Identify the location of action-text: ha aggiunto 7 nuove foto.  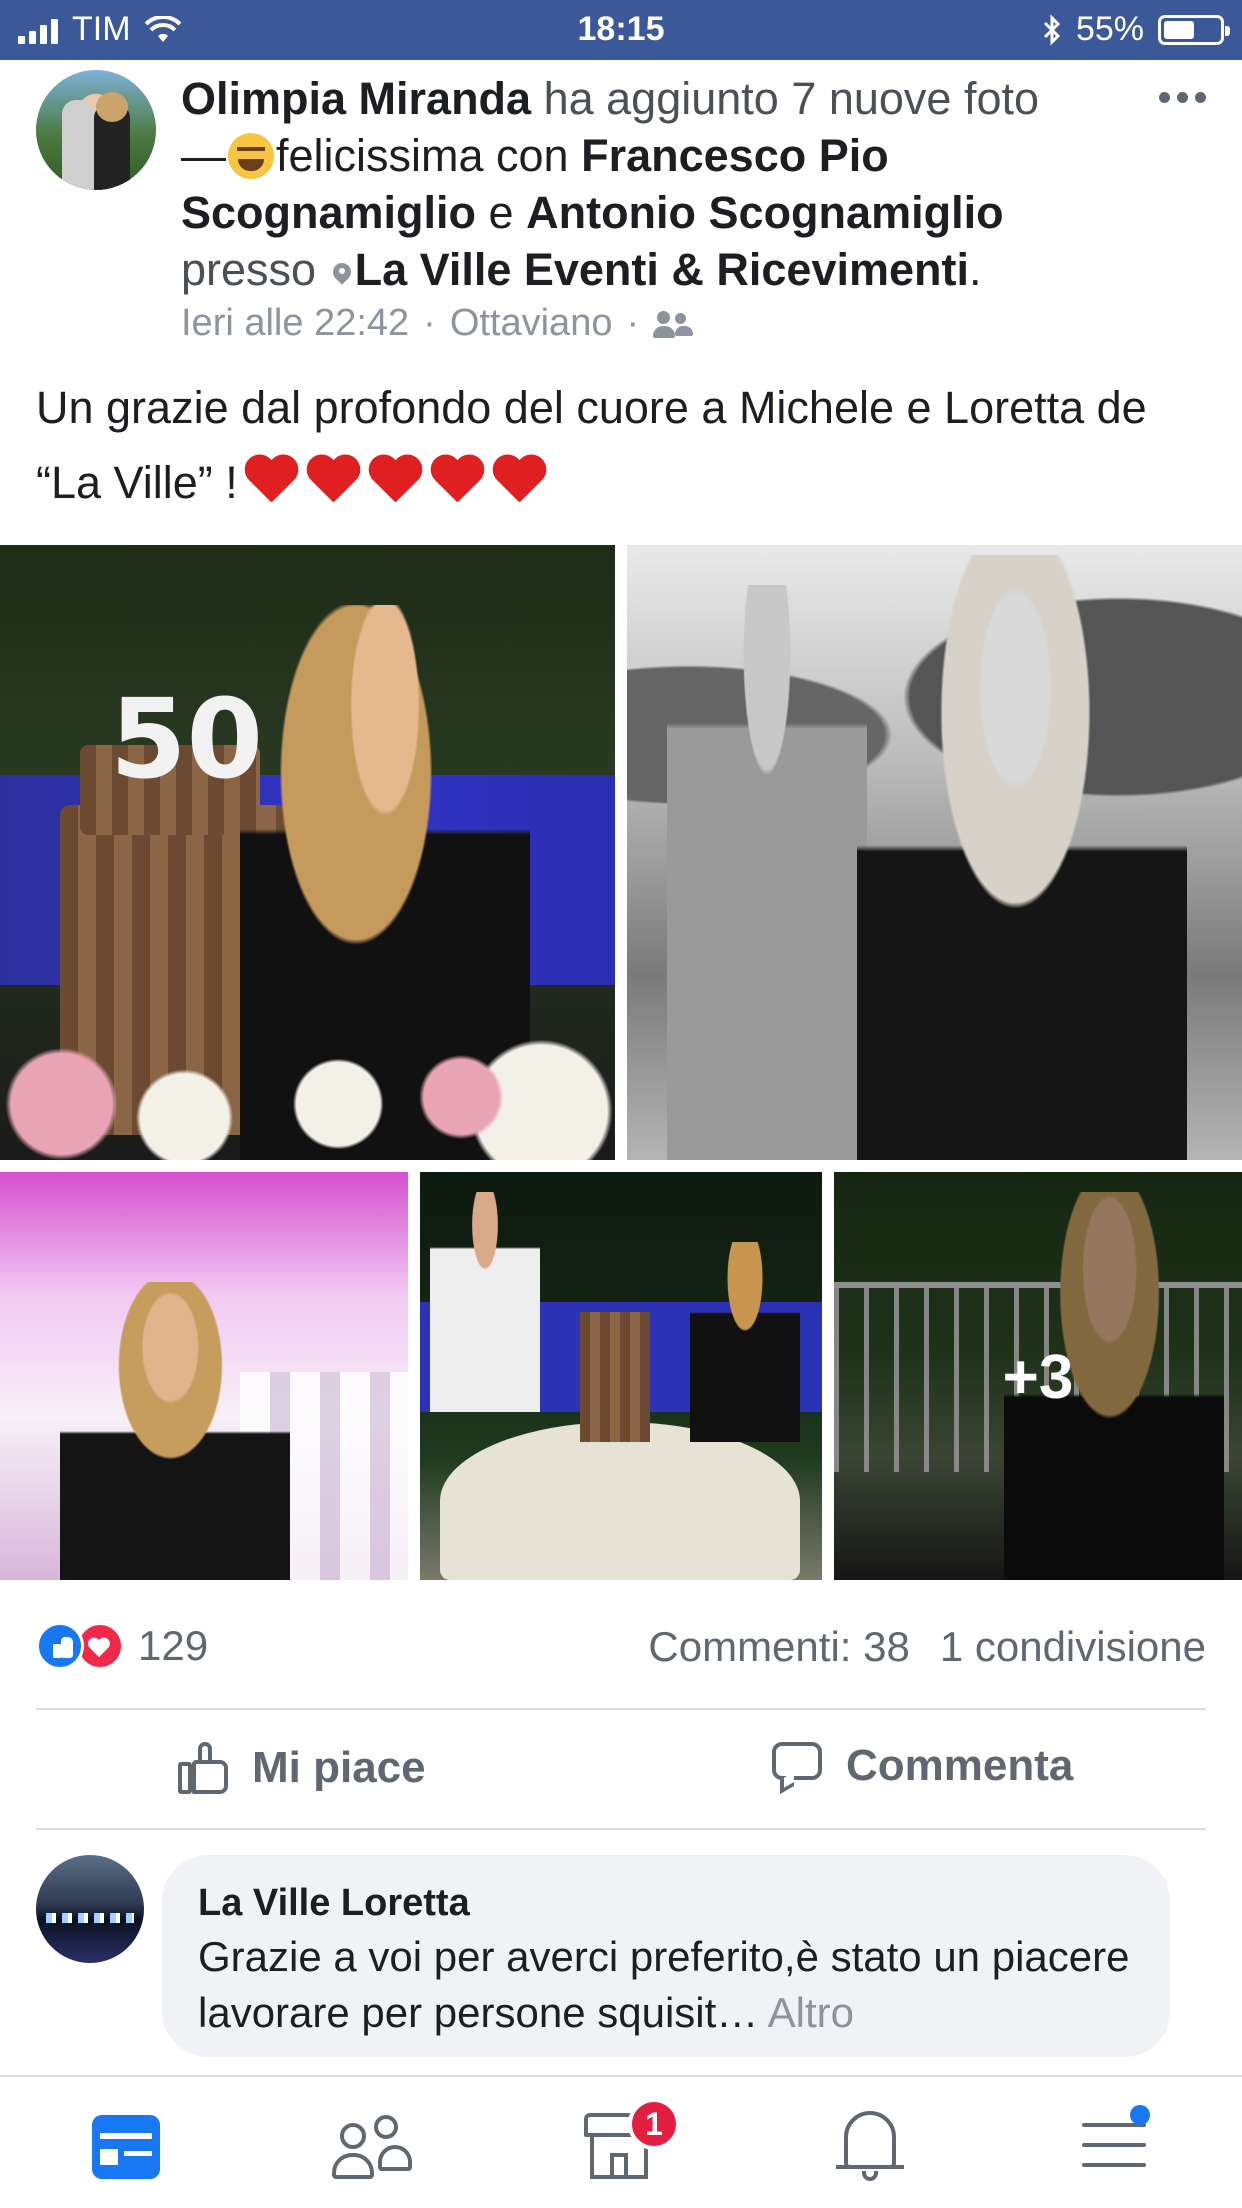
(791, 98).